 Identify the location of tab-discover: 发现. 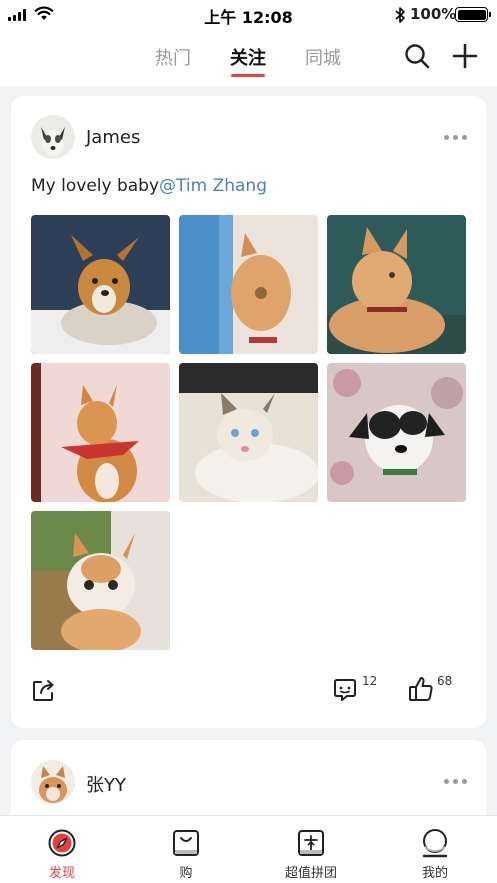
(62, 849).